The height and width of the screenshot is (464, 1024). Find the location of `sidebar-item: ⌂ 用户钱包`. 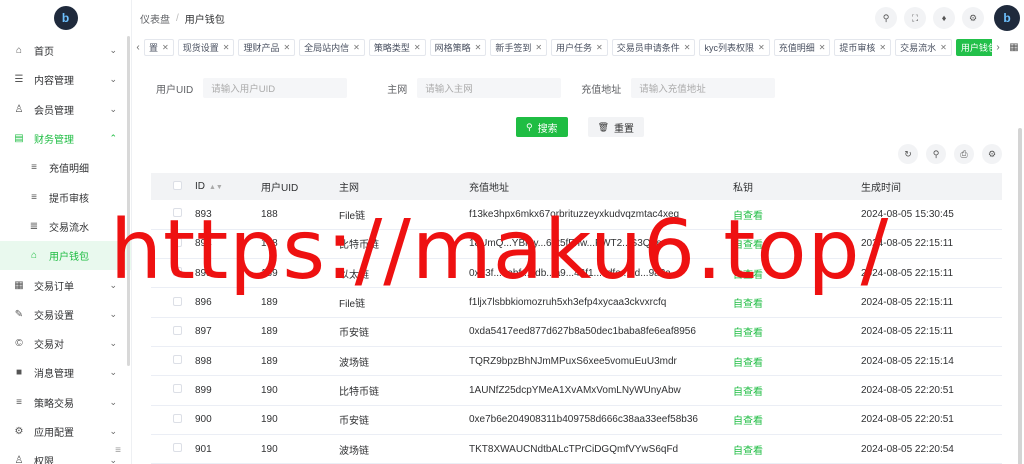

sidebar-item: ⌂ 用户钱包 is located at coordinates (65, 256).